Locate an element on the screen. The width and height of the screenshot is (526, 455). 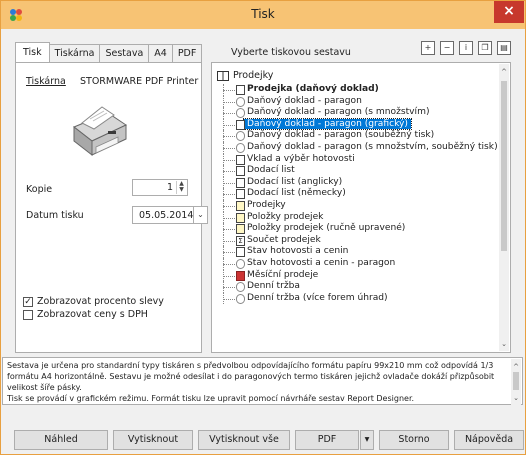
pdf-button: PDF is located at coordinates (327, 440).